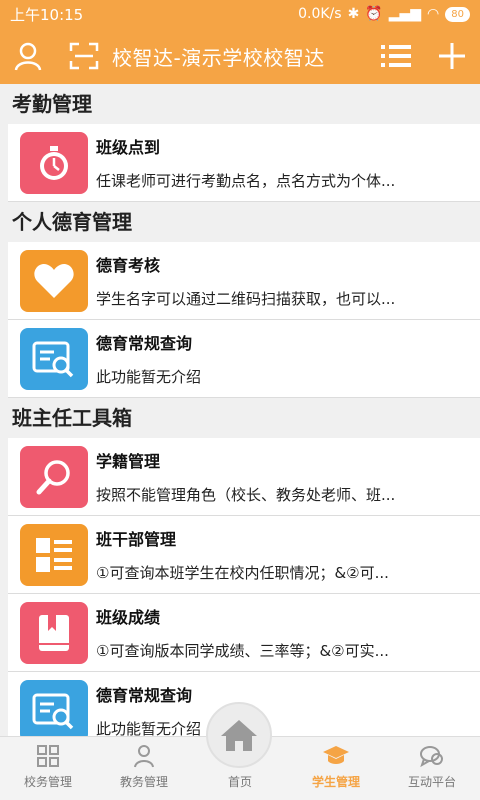 Image resolution: width=480 pixels, height=800 pixels. Describe the element at coordinates (431, 782) in the screenshot. I see `nav-label: 互动平台` at that location.